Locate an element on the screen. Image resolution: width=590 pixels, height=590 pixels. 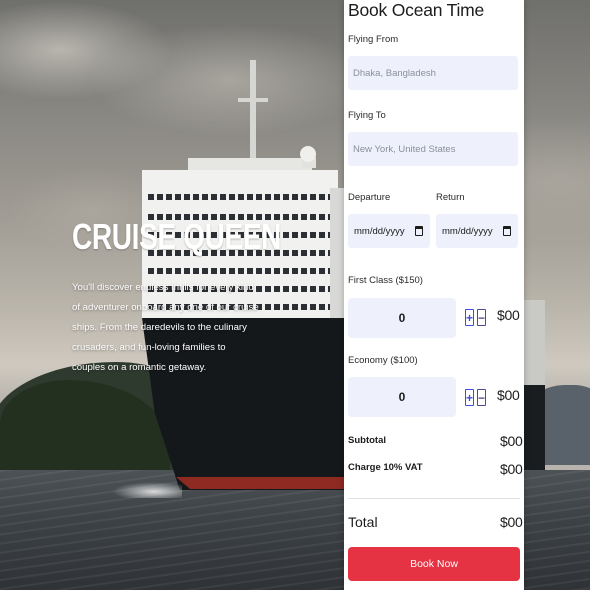
ship-mast-bar is located at coordinates (253, 100).